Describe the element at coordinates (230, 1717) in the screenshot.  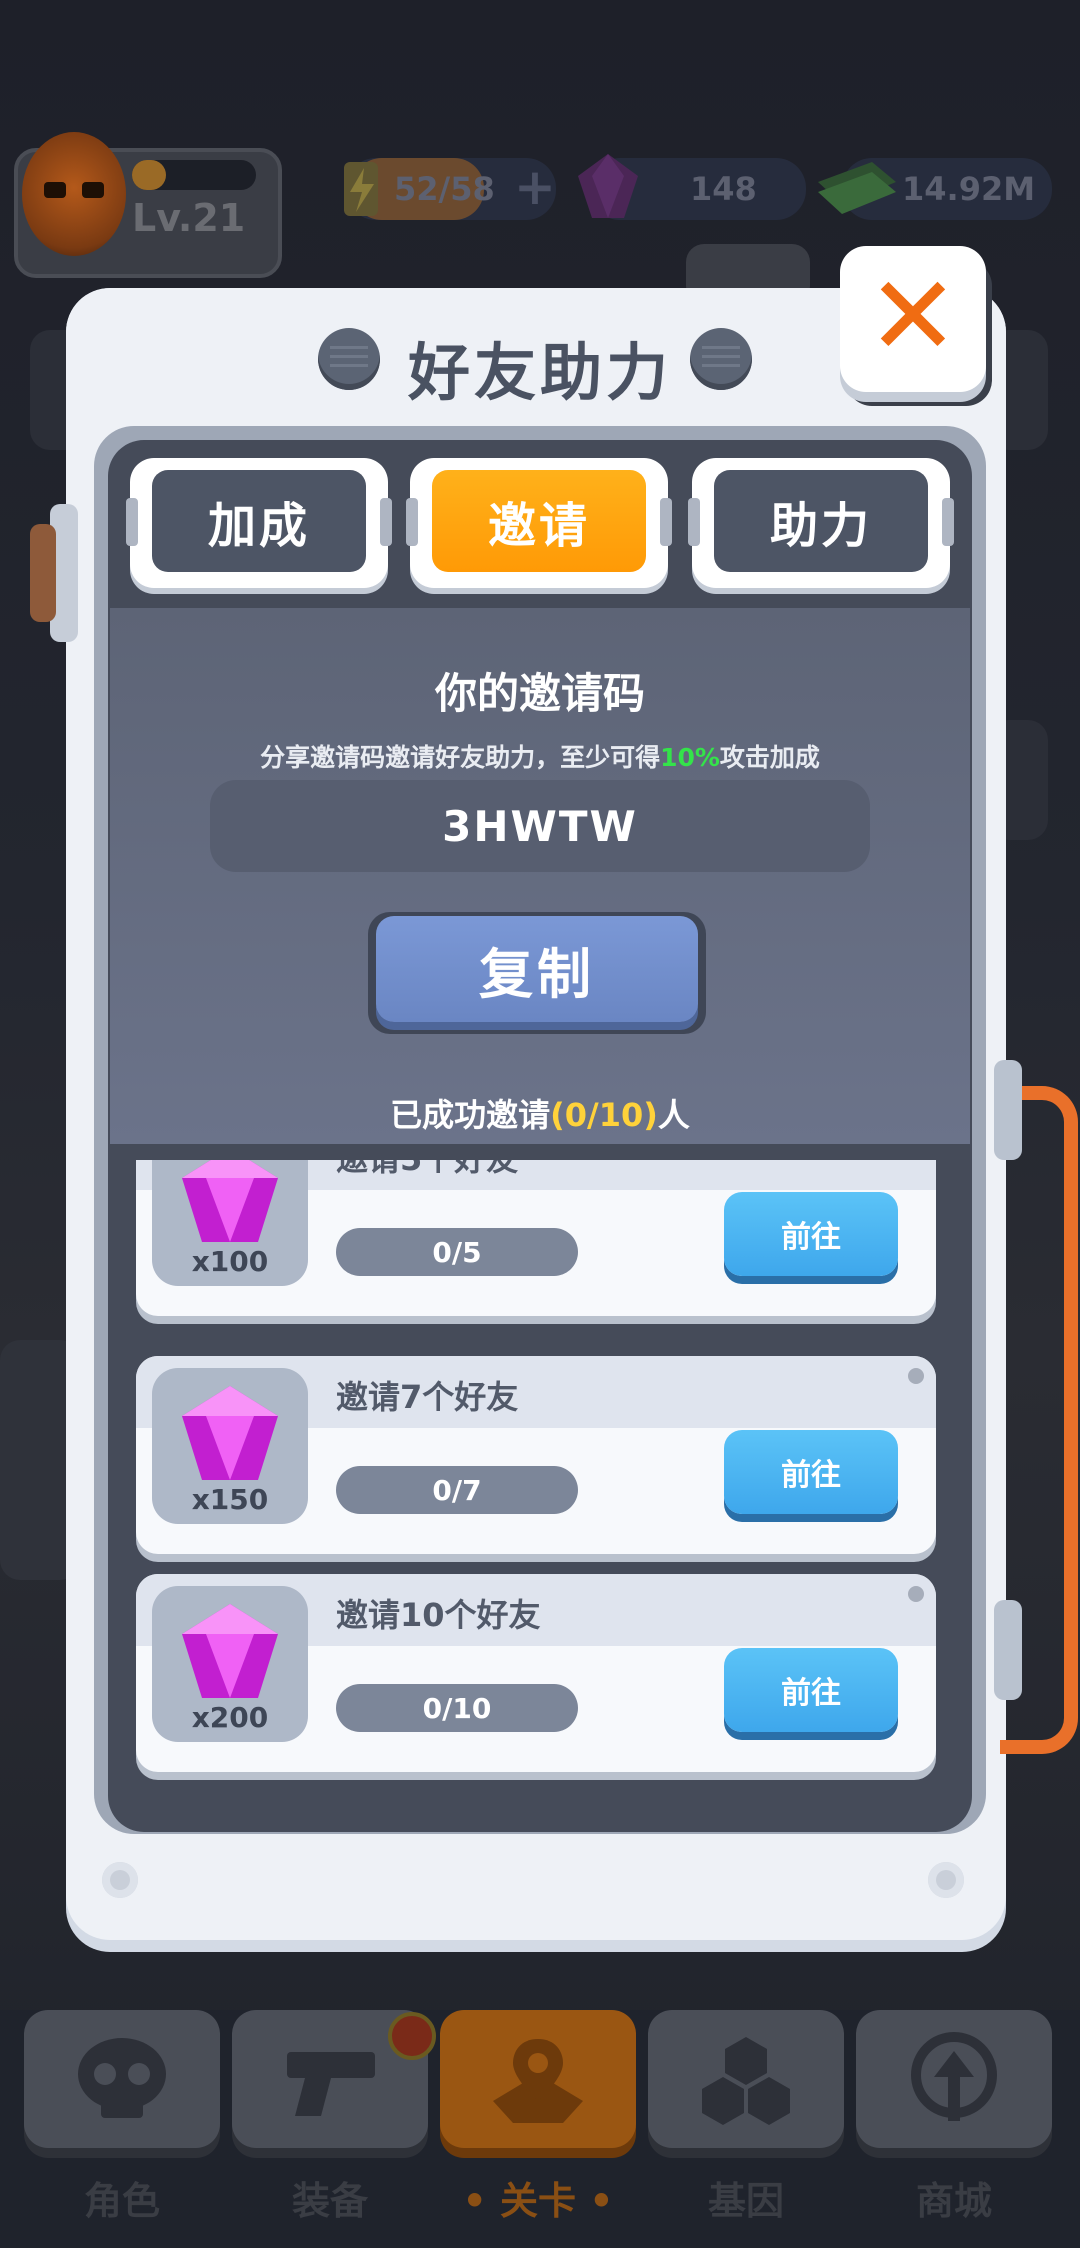
I see `reward-quantity: x200` at that location.